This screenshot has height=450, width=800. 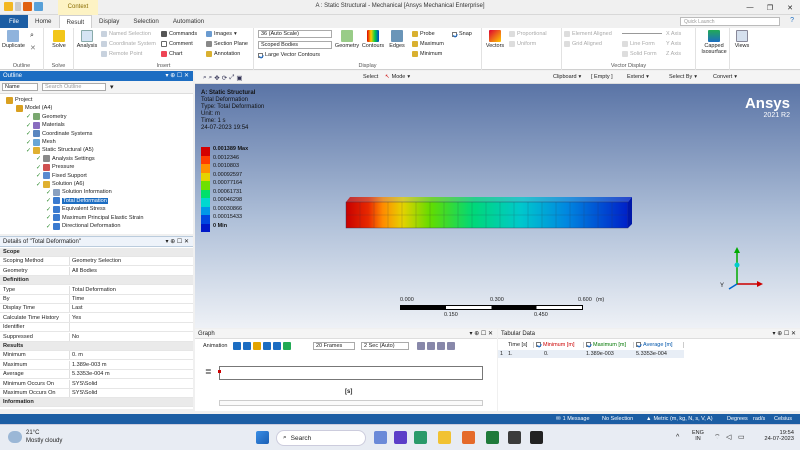 What do you see at coordinates (528, 34) in the screenshot?
I see `proportional-button: Proportional` at bounding box center [528, 34].